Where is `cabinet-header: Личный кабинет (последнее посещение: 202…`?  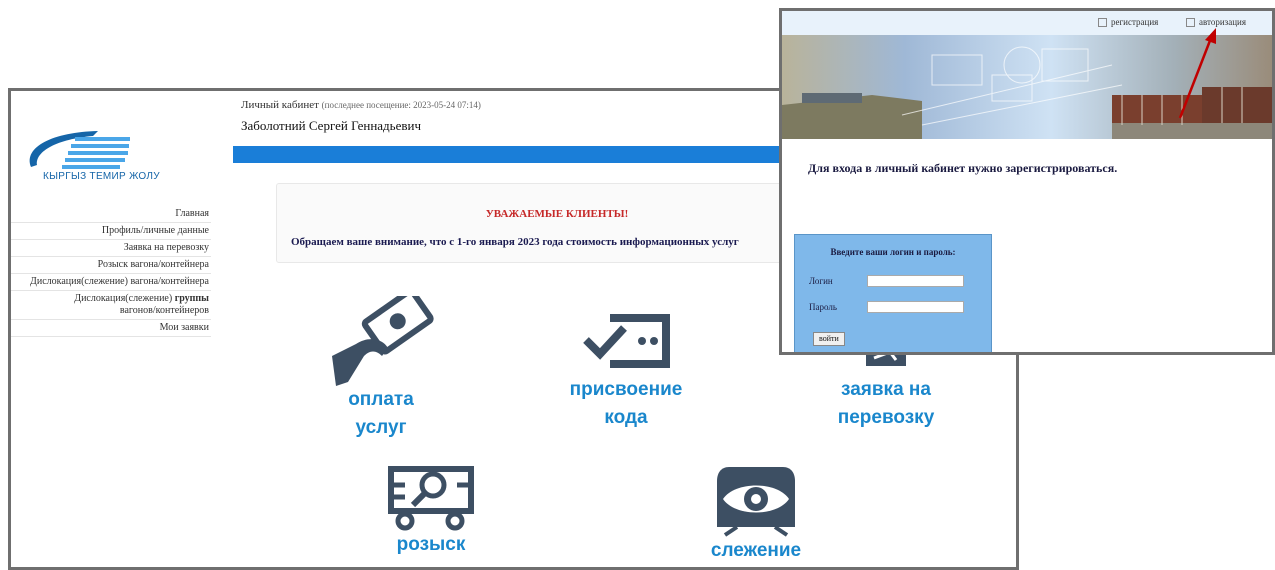 cabinet-header: Личный кабинет (последнее посещение: 202… is located at coordinates (361, 105).